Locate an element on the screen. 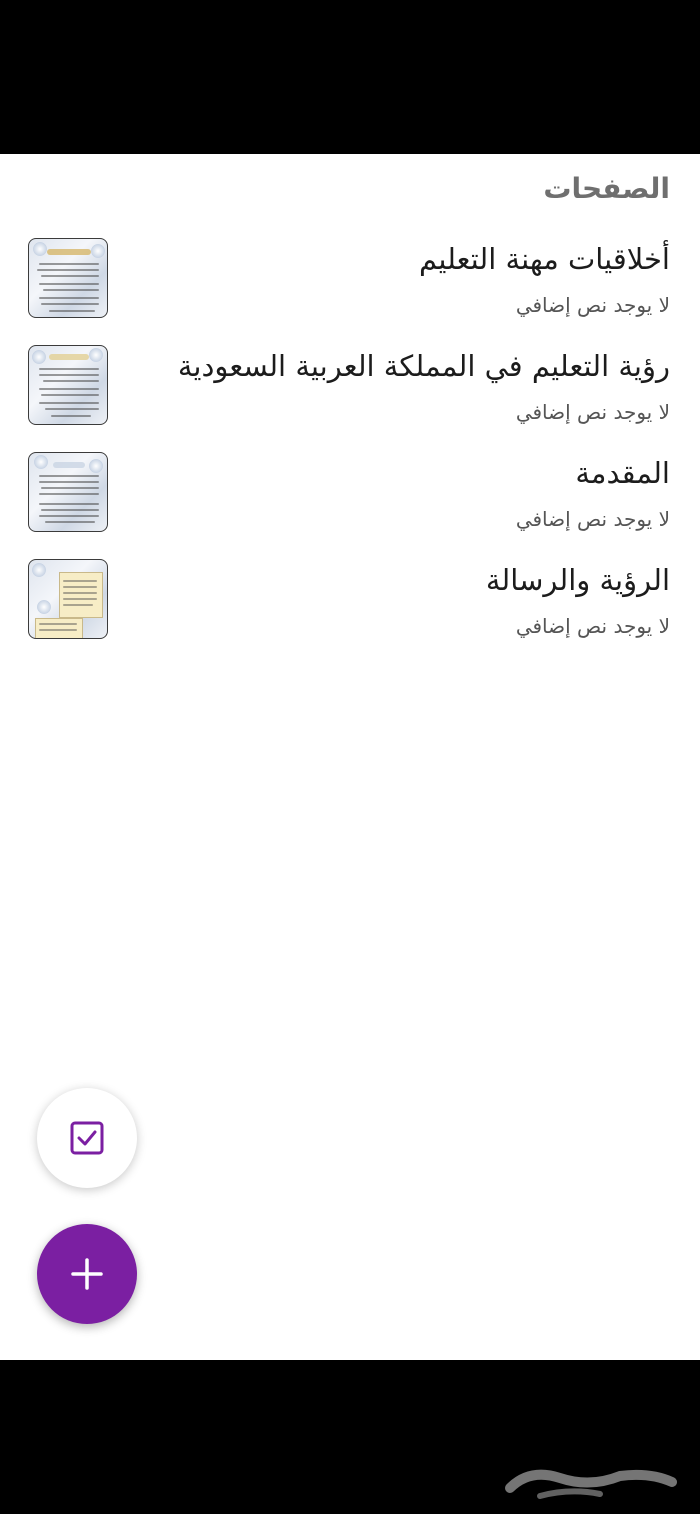 The height and width of the screenshot is (1514, 700). status-bar-area is located at coordinates (350, 77).